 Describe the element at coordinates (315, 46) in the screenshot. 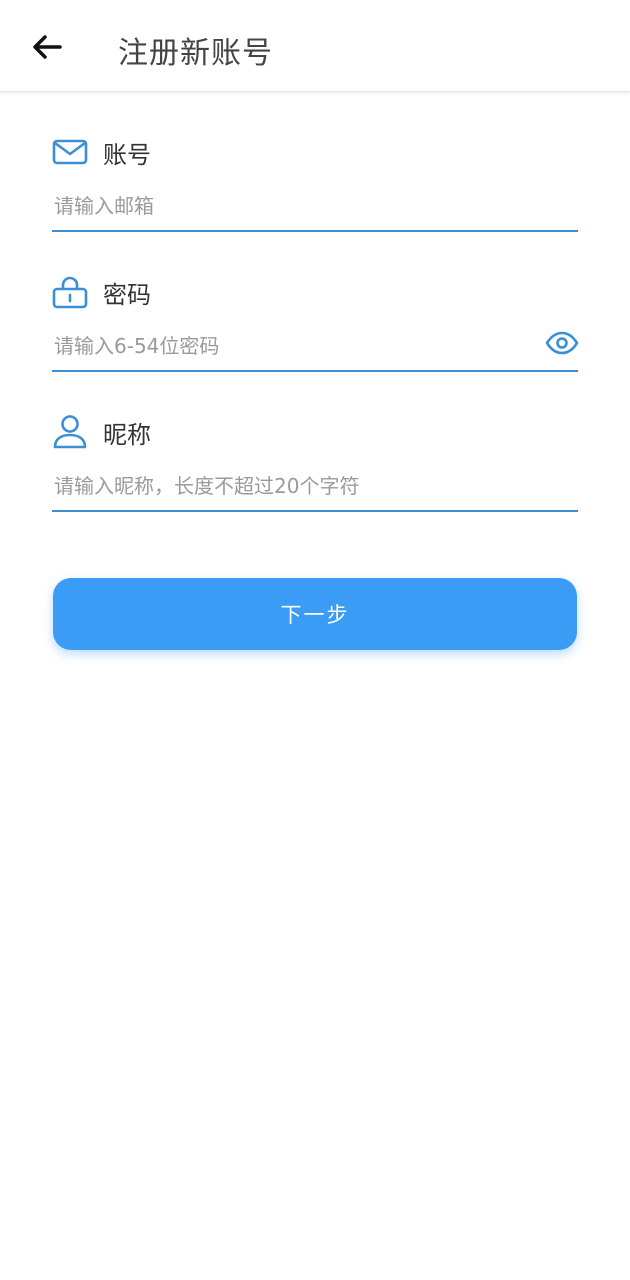

I see `app-bar: 注册新账号` at that location.